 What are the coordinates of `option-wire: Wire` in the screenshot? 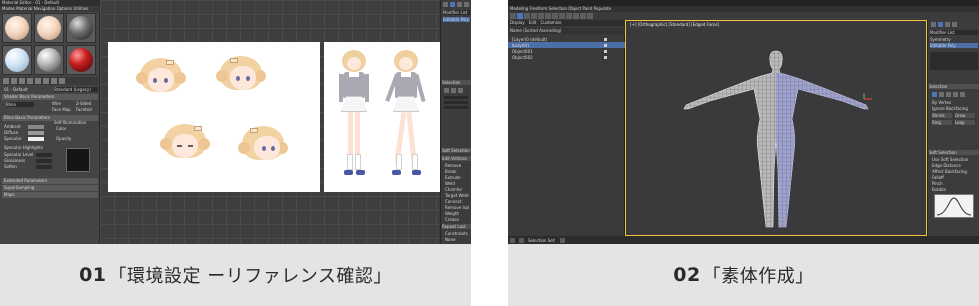 It's located at (56, 103).